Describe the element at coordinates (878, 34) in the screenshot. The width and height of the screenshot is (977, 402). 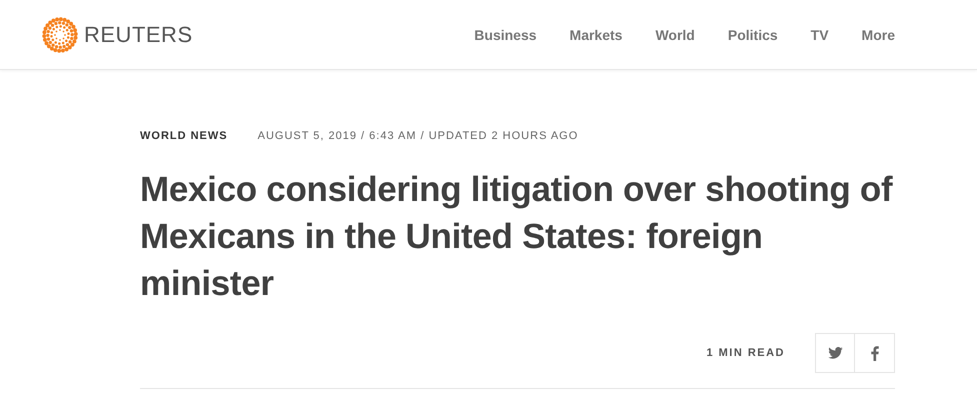
I see `nav-link: More` at that location.